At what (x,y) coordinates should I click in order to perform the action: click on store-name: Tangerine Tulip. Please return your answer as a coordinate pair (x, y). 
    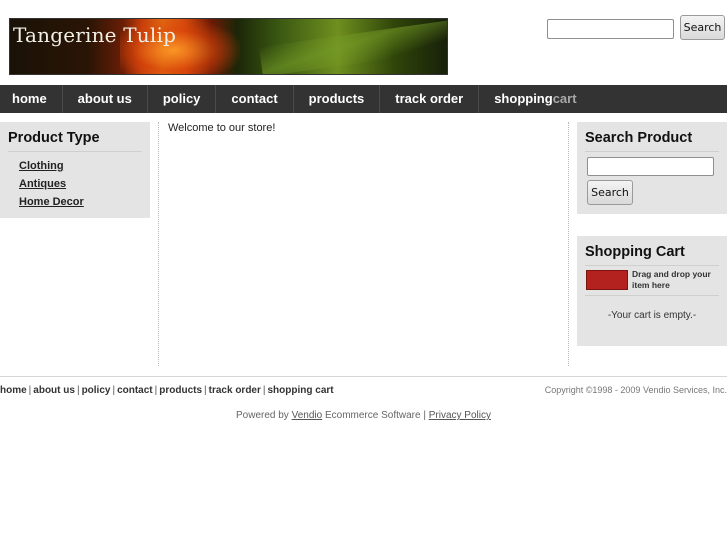
    Looking at the image, I should click on (95, 35).